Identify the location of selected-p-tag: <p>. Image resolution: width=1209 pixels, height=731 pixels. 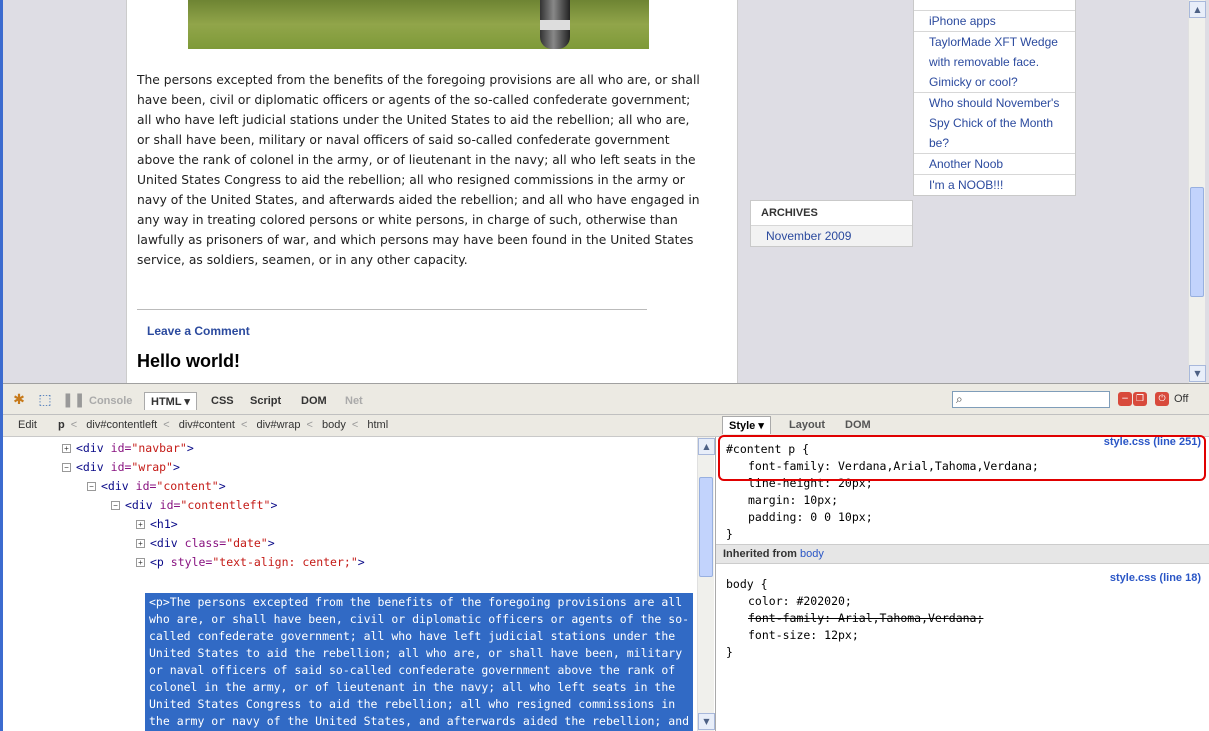
(159, 602).